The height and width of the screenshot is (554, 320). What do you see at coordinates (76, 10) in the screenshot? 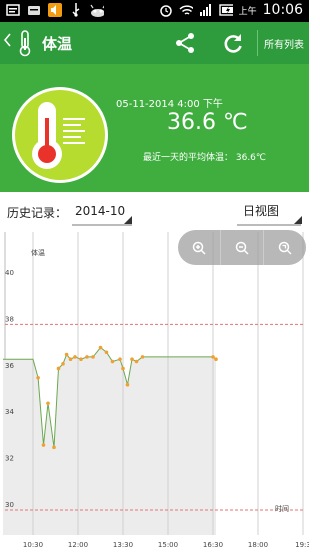
I see `usb-icon` at bounding box center [76, 10].